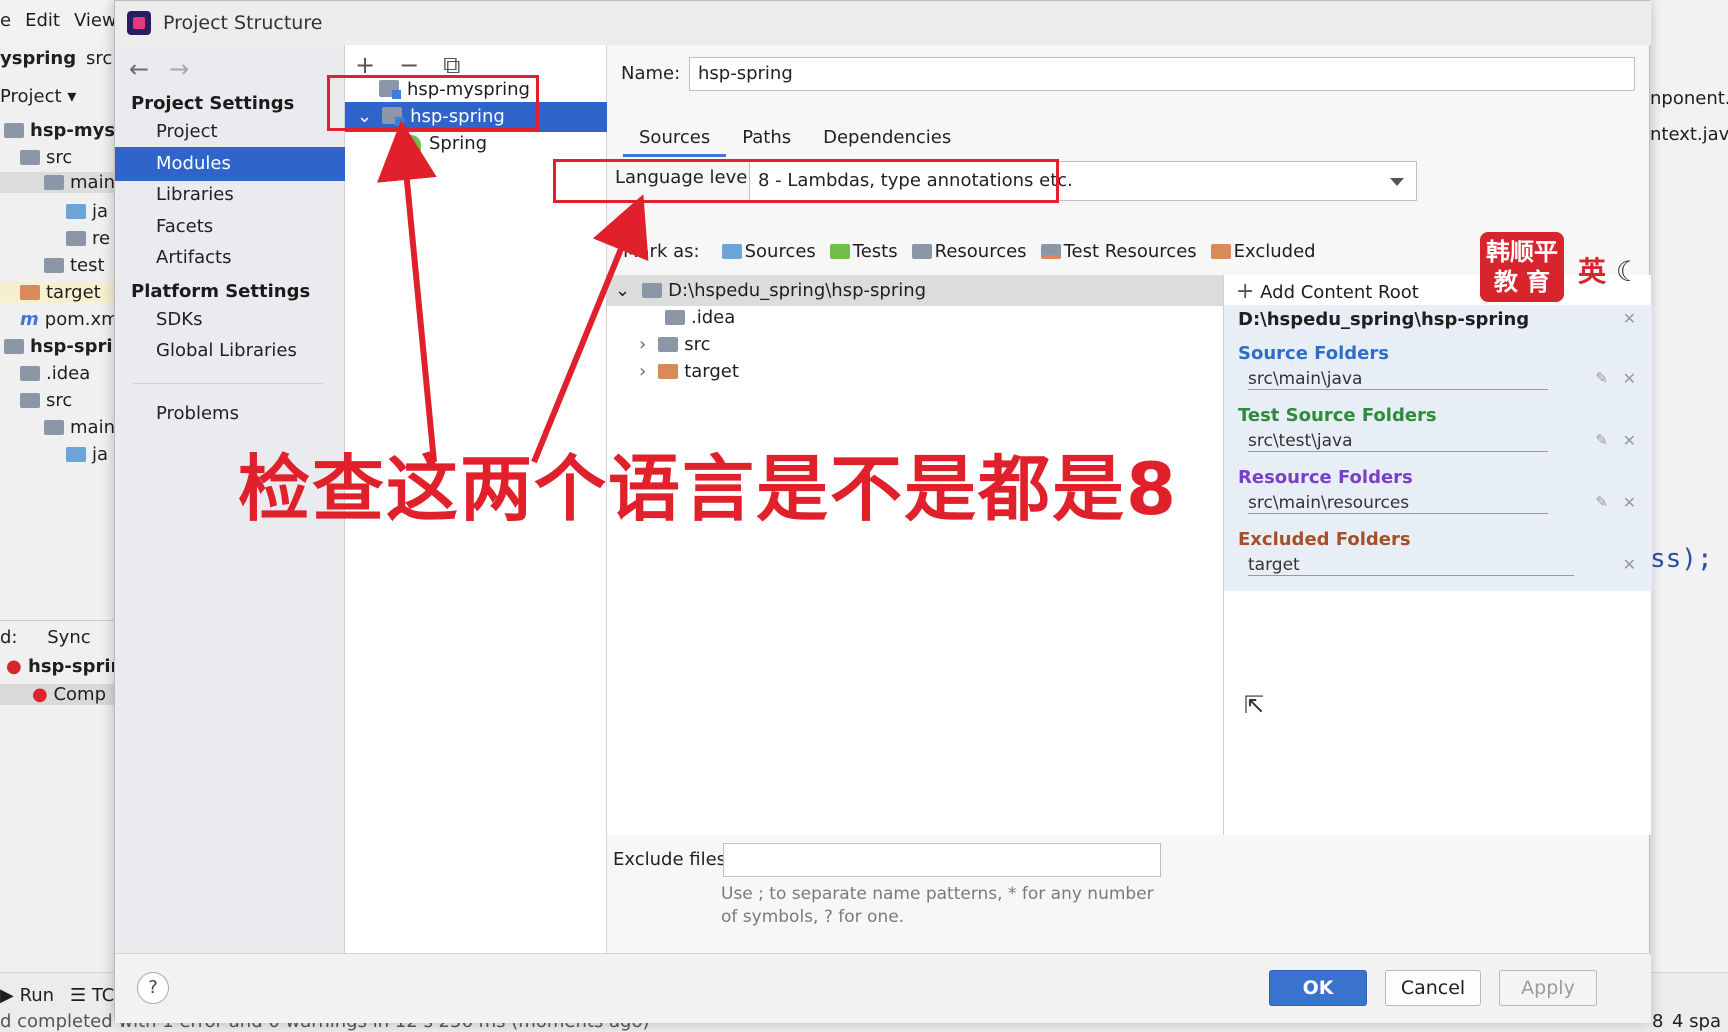  Describe the element at coordinates (1522, 252) in the screenshot. I see `brand-line-1: 韩顺平` at that location.